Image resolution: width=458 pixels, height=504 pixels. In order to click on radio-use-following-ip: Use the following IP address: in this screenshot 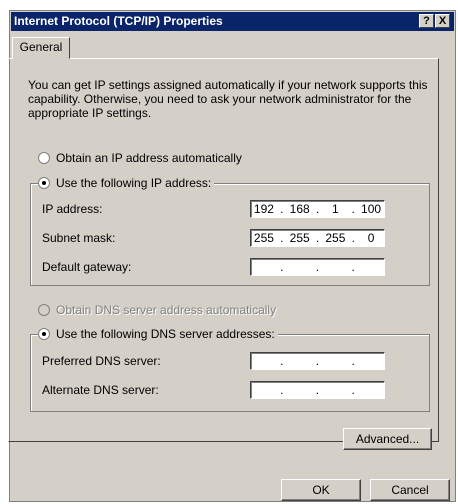, I will do `click(126, 183)`.